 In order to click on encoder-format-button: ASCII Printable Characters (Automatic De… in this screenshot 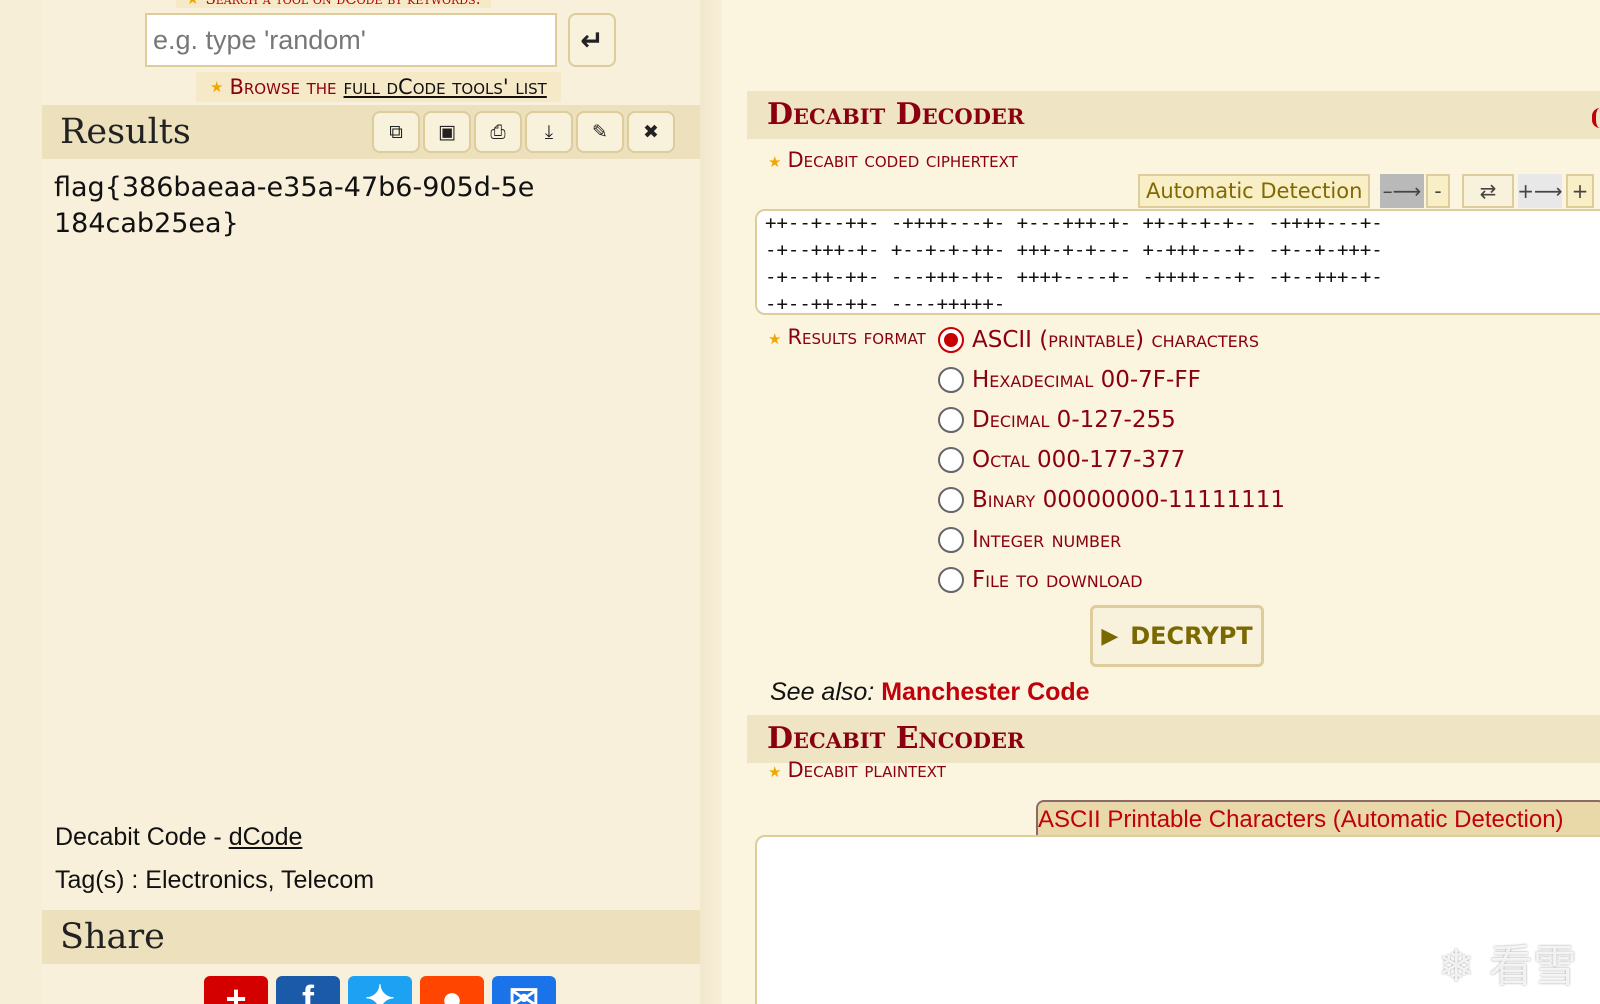, I will do `click(1318, 819)`.